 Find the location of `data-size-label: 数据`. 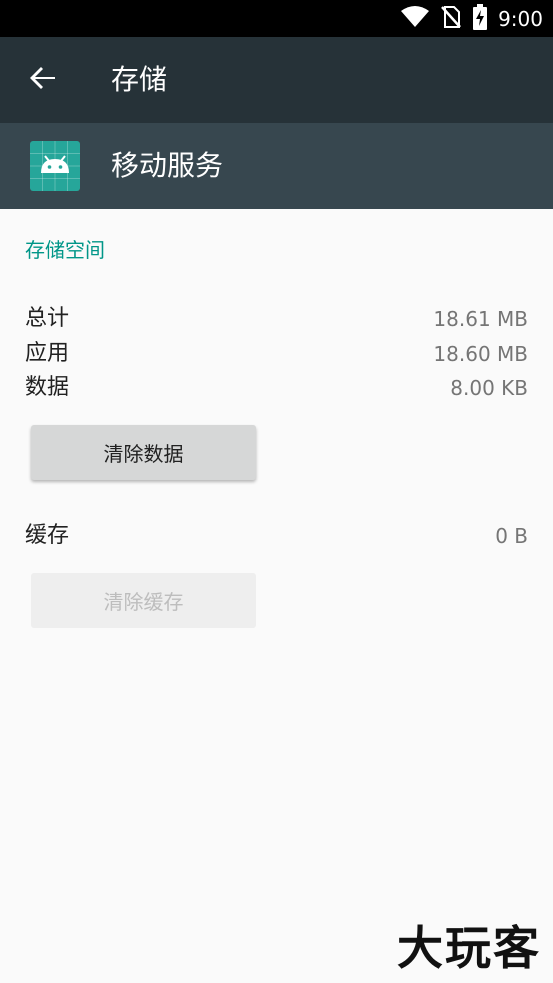

data-size-label: 数据 is located at coordinates (47, 387).